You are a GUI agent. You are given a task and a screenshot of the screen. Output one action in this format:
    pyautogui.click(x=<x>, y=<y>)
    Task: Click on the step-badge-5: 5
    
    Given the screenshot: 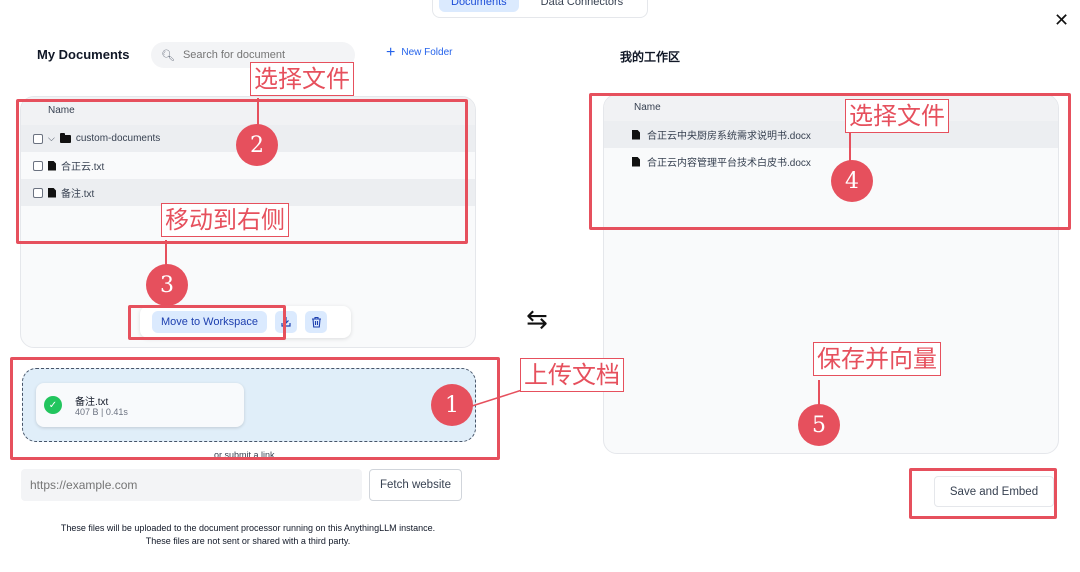 What is the action you would take?
    pyautogui.click(x=819, y=425)
    